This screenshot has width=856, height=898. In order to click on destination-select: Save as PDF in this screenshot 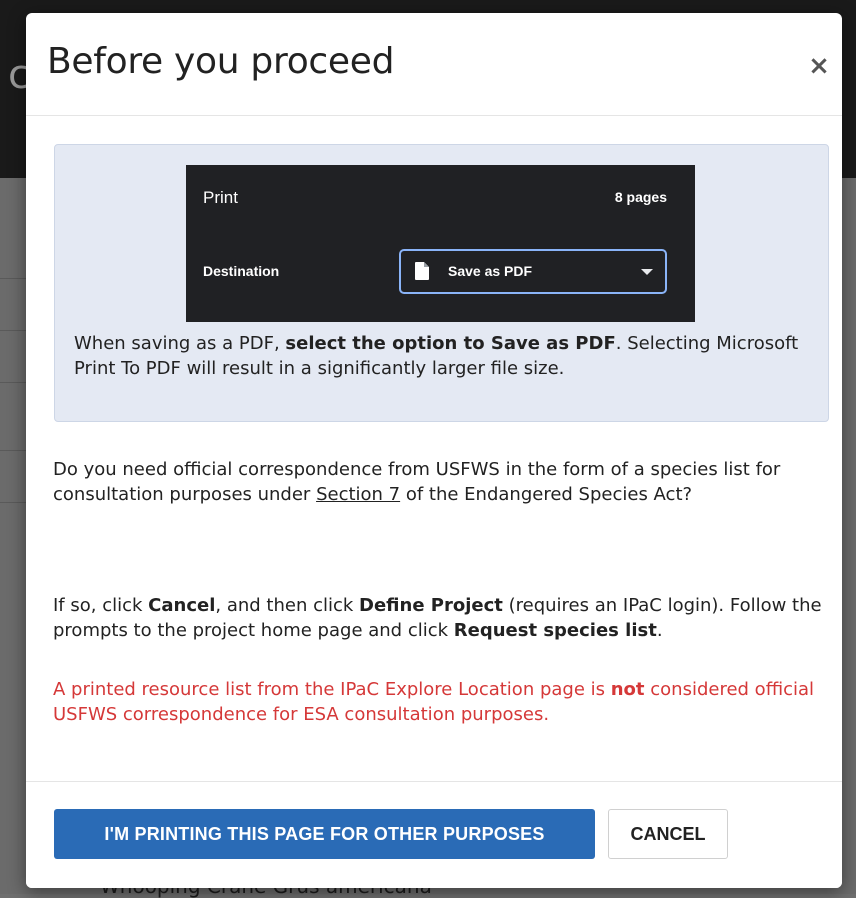, I will do `click(533, 271)`.